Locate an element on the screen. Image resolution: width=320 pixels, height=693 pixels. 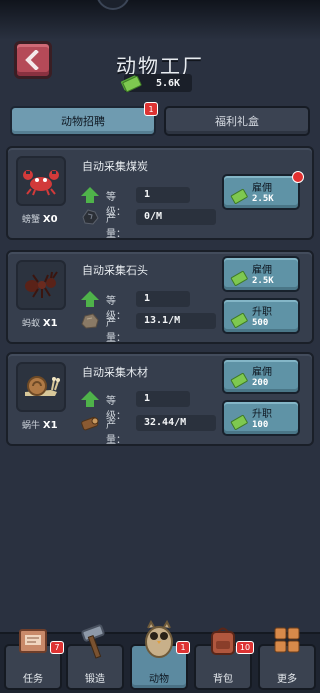
nav-label: 背包 is located at coordinates (223, 679).